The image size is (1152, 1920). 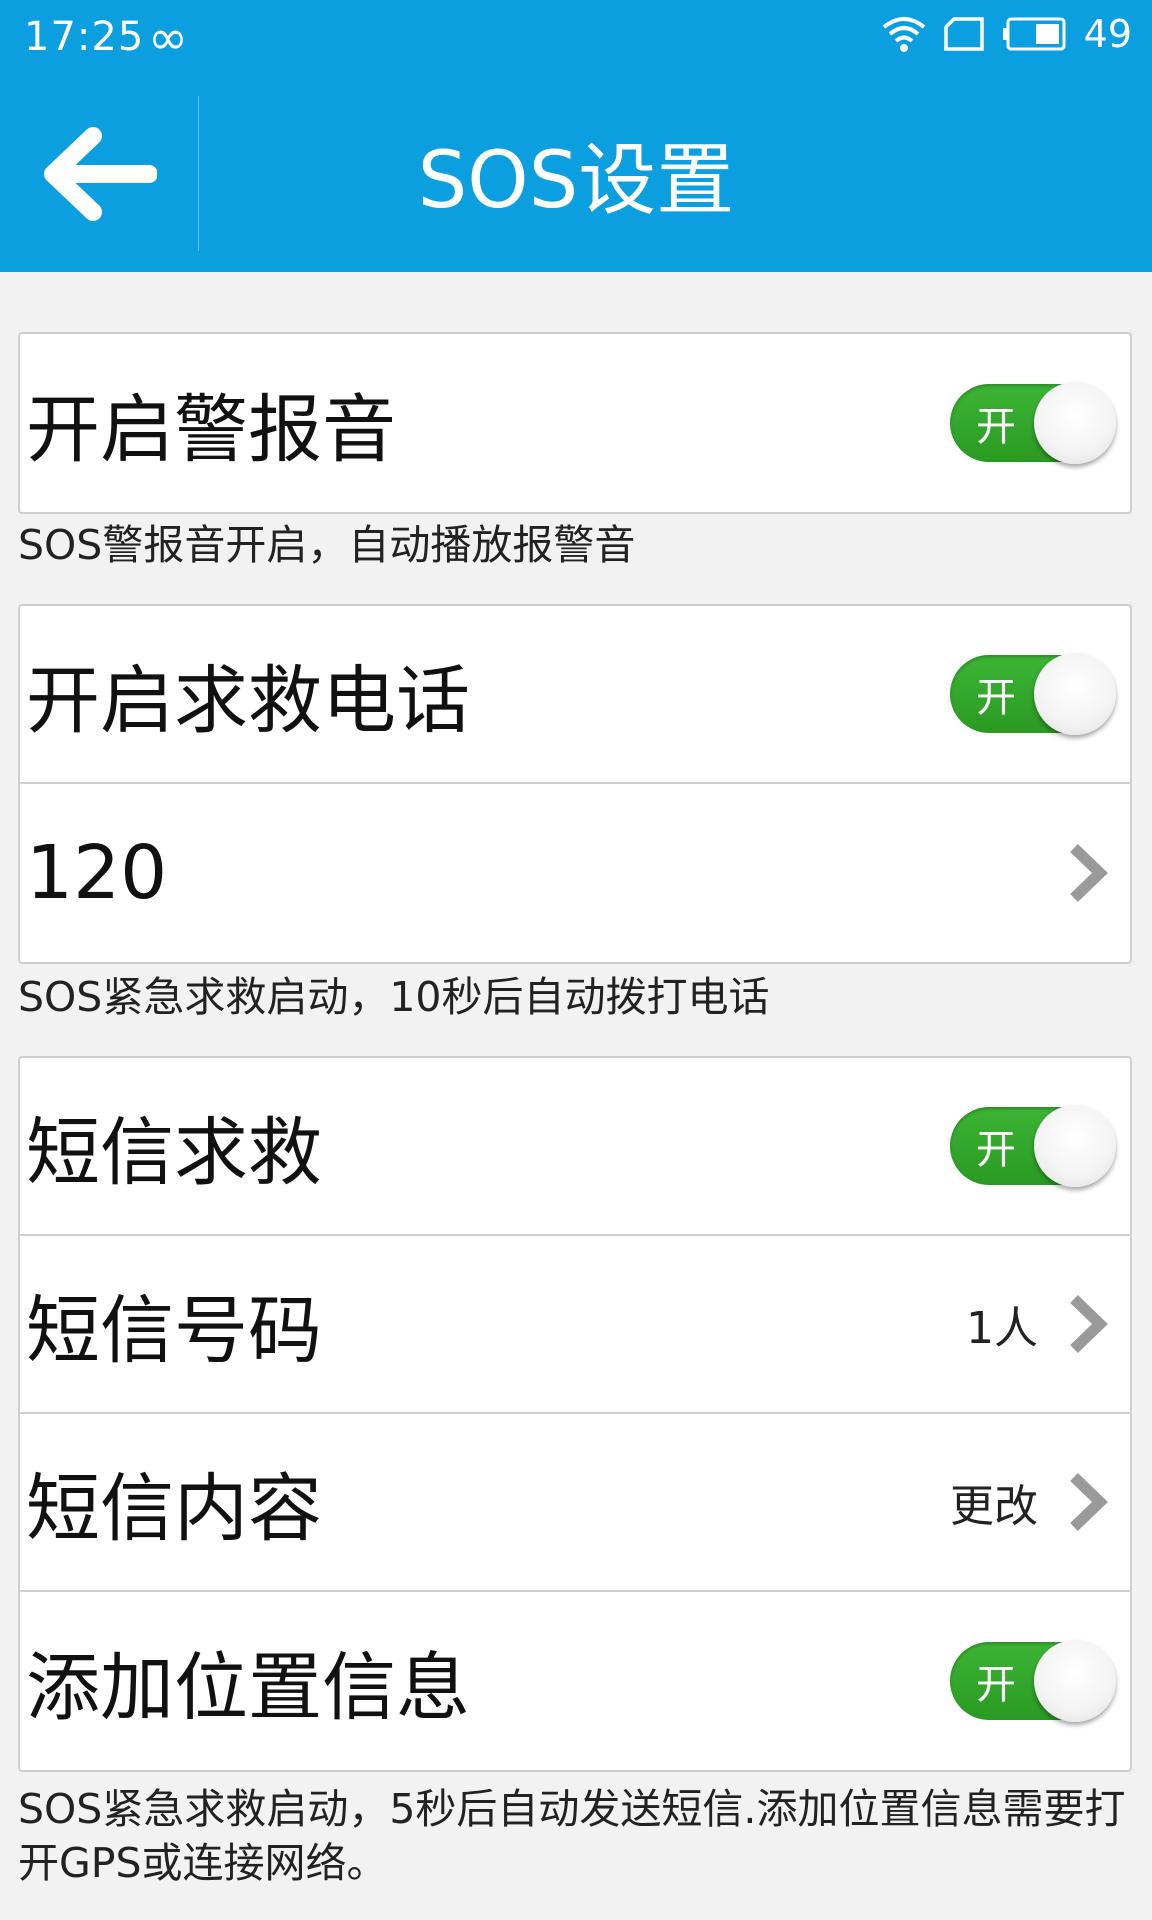 I want to click on alarm-label: 开启警报音, so click(x=211, y=429).